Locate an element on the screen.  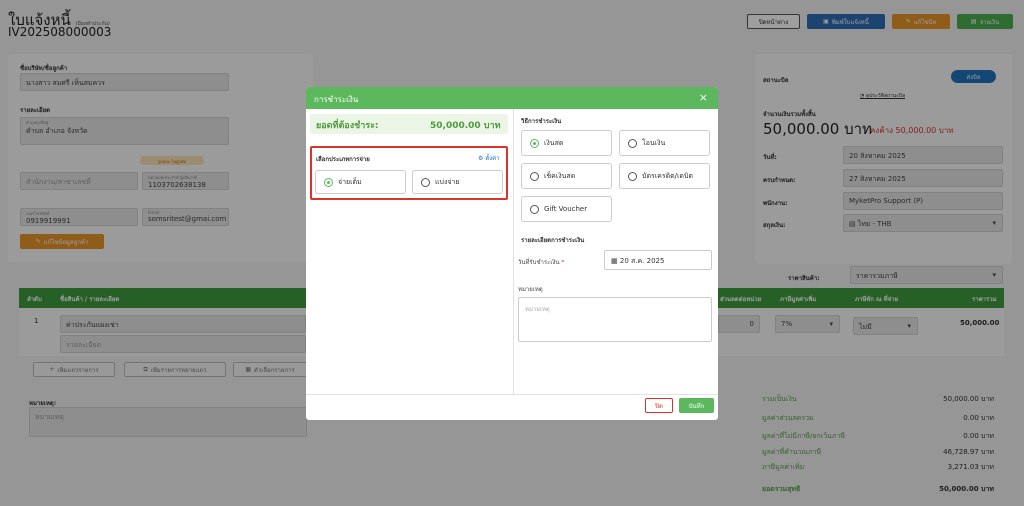
footer-divider is located at coordinates (512, 394).